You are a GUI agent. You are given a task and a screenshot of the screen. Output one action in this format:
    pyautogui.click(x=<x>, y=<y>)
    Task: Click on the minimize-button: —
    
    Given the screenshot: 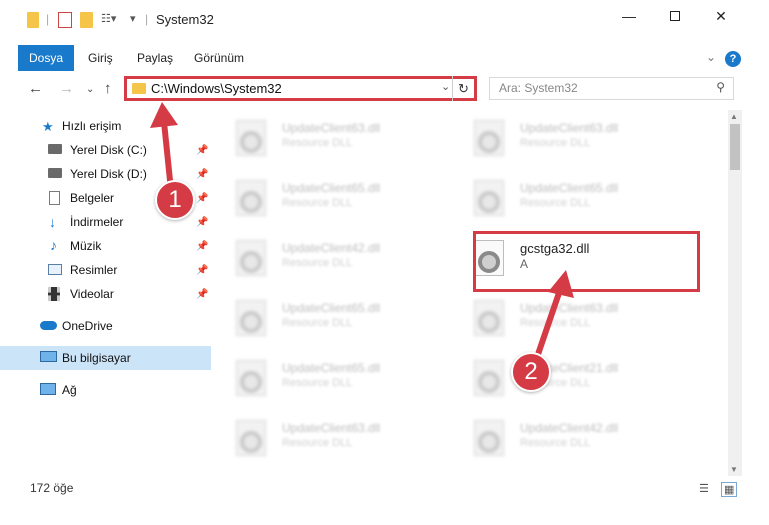 What is the action you would take?
    pyautogui.click(x=629, y=16)
    